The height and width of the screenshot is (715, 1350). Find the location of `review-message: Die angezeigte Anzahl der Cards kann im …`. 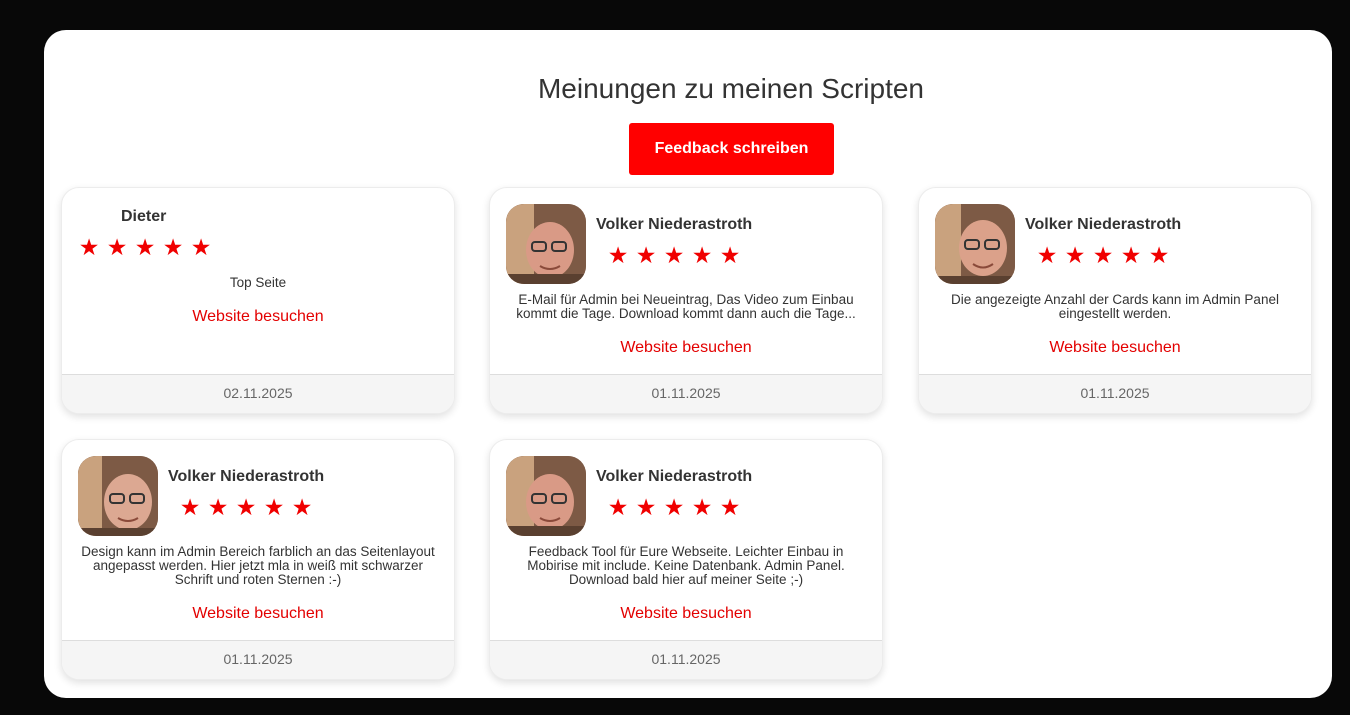

review-message: Die angezeigte Anzahl der Cards kann im … is located at coordinates (1115, 306).